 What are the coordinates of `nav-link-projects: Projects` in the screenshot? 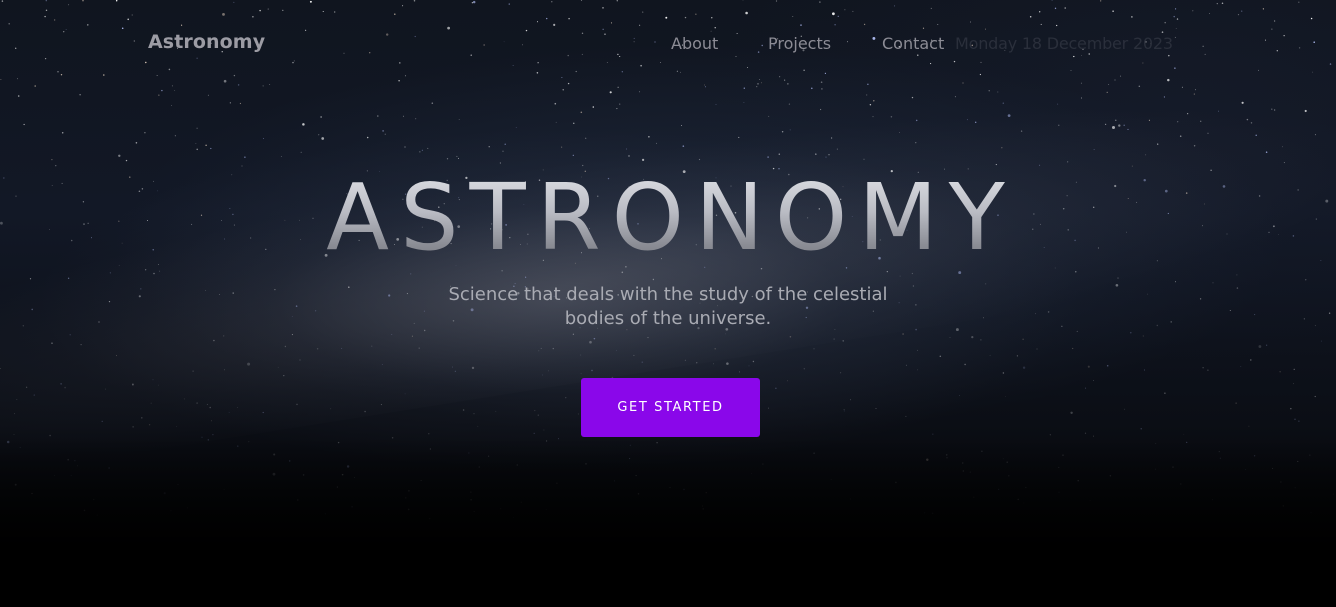 It's located at (799, 43).